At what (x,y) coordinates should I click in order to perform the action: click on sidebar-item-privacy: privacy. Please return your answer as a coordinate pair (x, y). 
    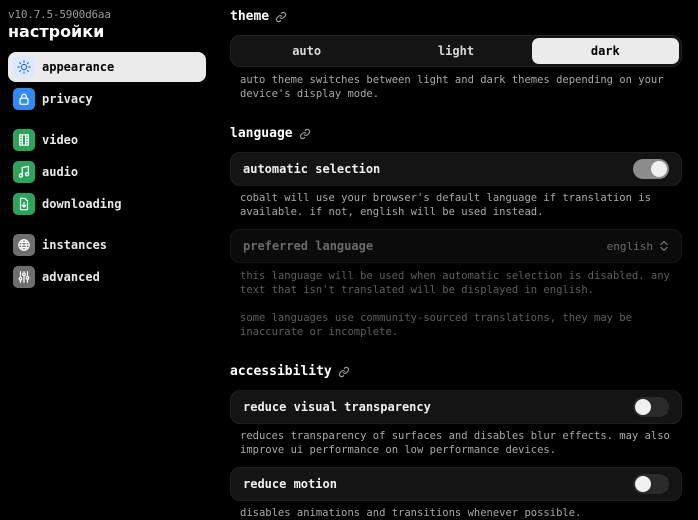
    Looking at the image, I should click on (107, 99).